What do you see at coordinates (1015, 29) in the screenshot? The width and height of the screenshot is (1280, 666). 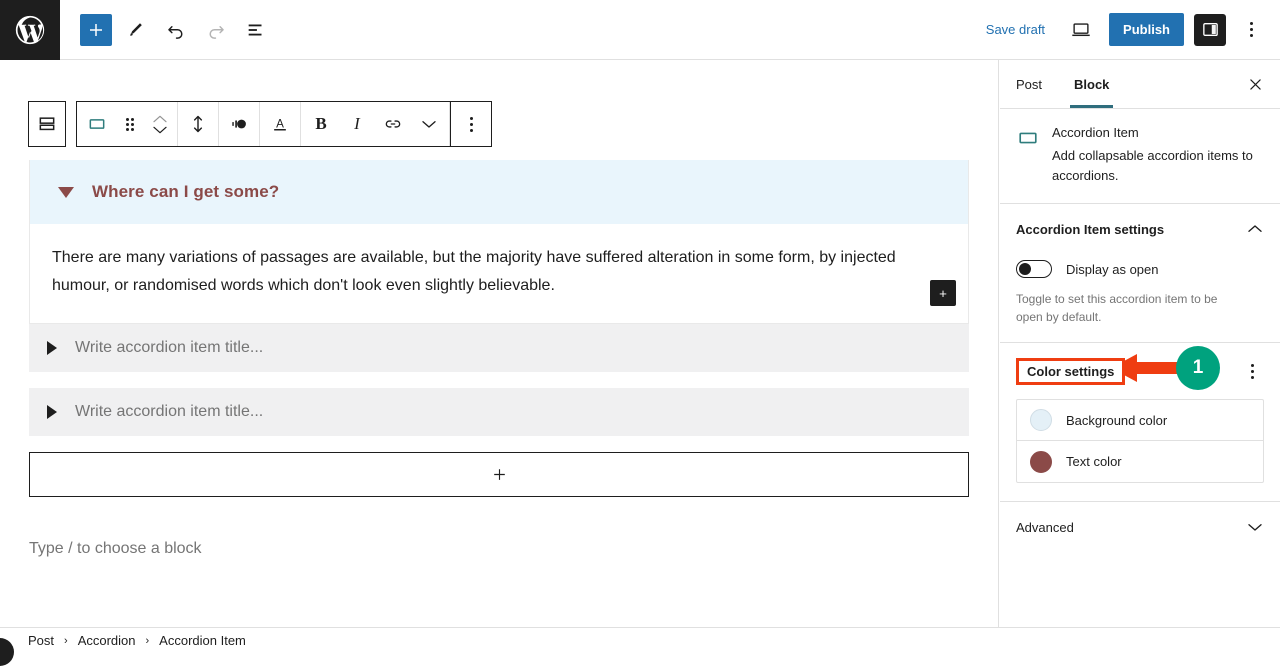 I see `save-draft-button: Save draft` at bounding box center [1015, 29].